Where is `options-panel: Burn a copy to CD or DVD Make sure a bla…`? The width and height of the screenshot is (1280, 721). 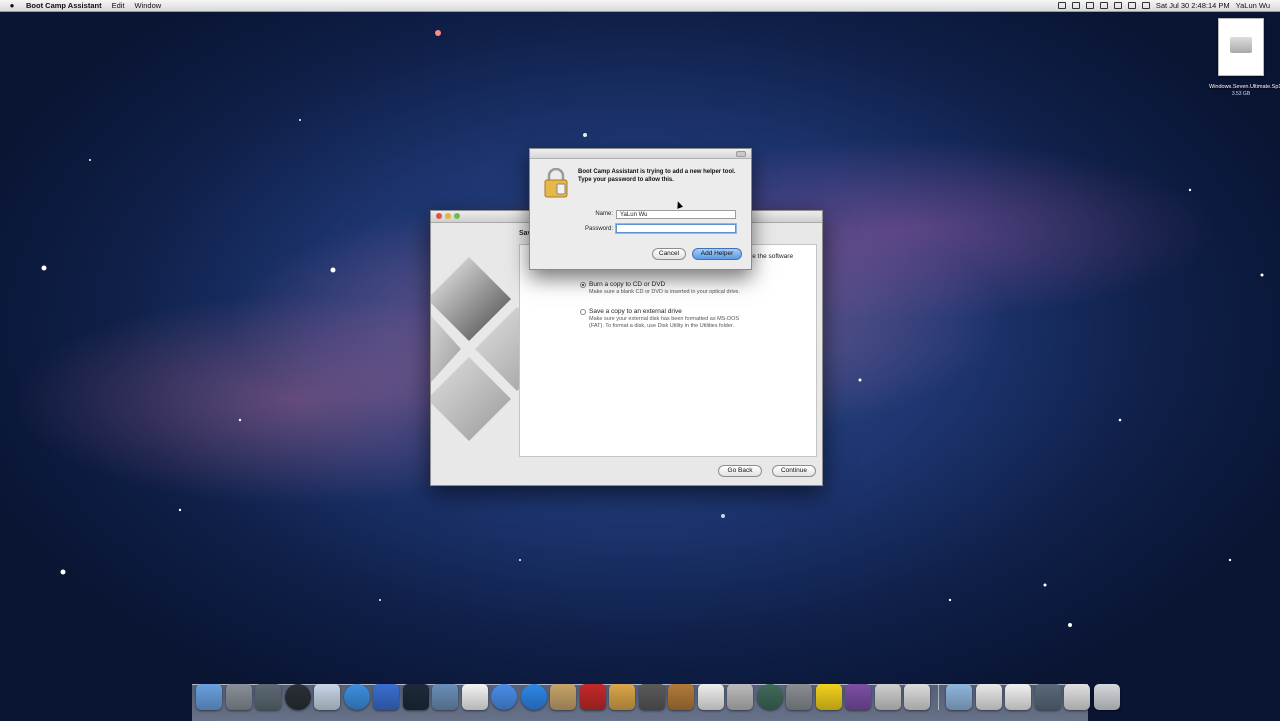 options-panel: Burn a copy to CD or DVD Make sure a bla… is located at coordinates (668, 350).